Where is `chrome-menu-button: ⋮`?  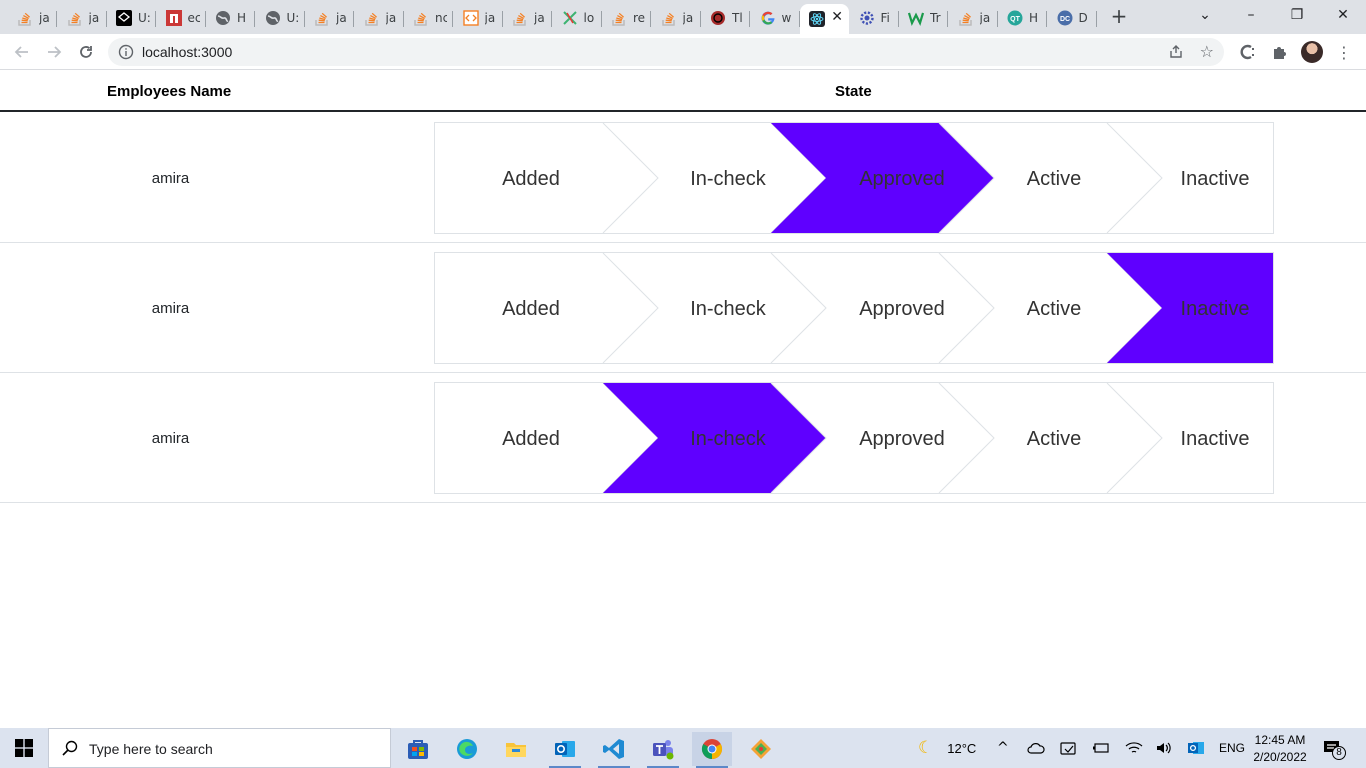 chrome-menu-button: ⋮ is located at coordinates (1344, 52).